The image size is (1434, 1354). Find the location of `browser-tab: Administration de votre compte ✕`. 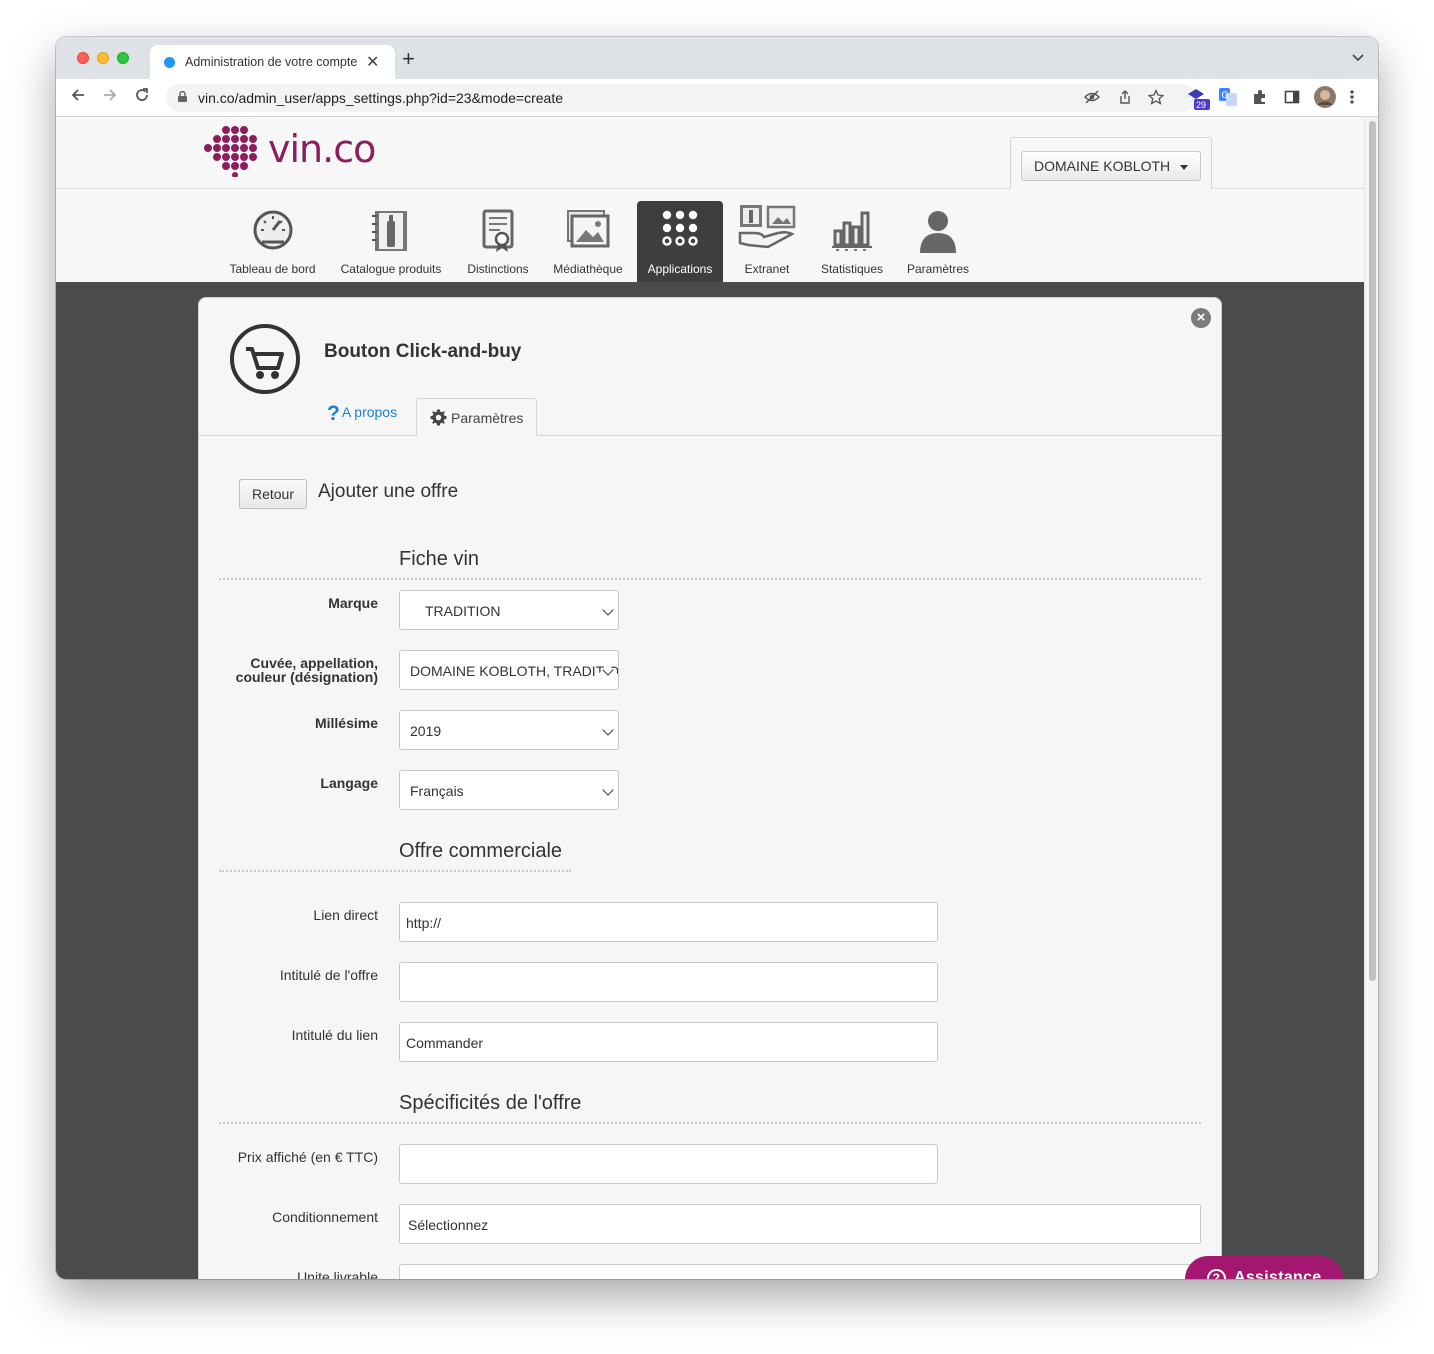

browser-tab: Administration de votre compte ✕ is located at coordinates (272, 62).